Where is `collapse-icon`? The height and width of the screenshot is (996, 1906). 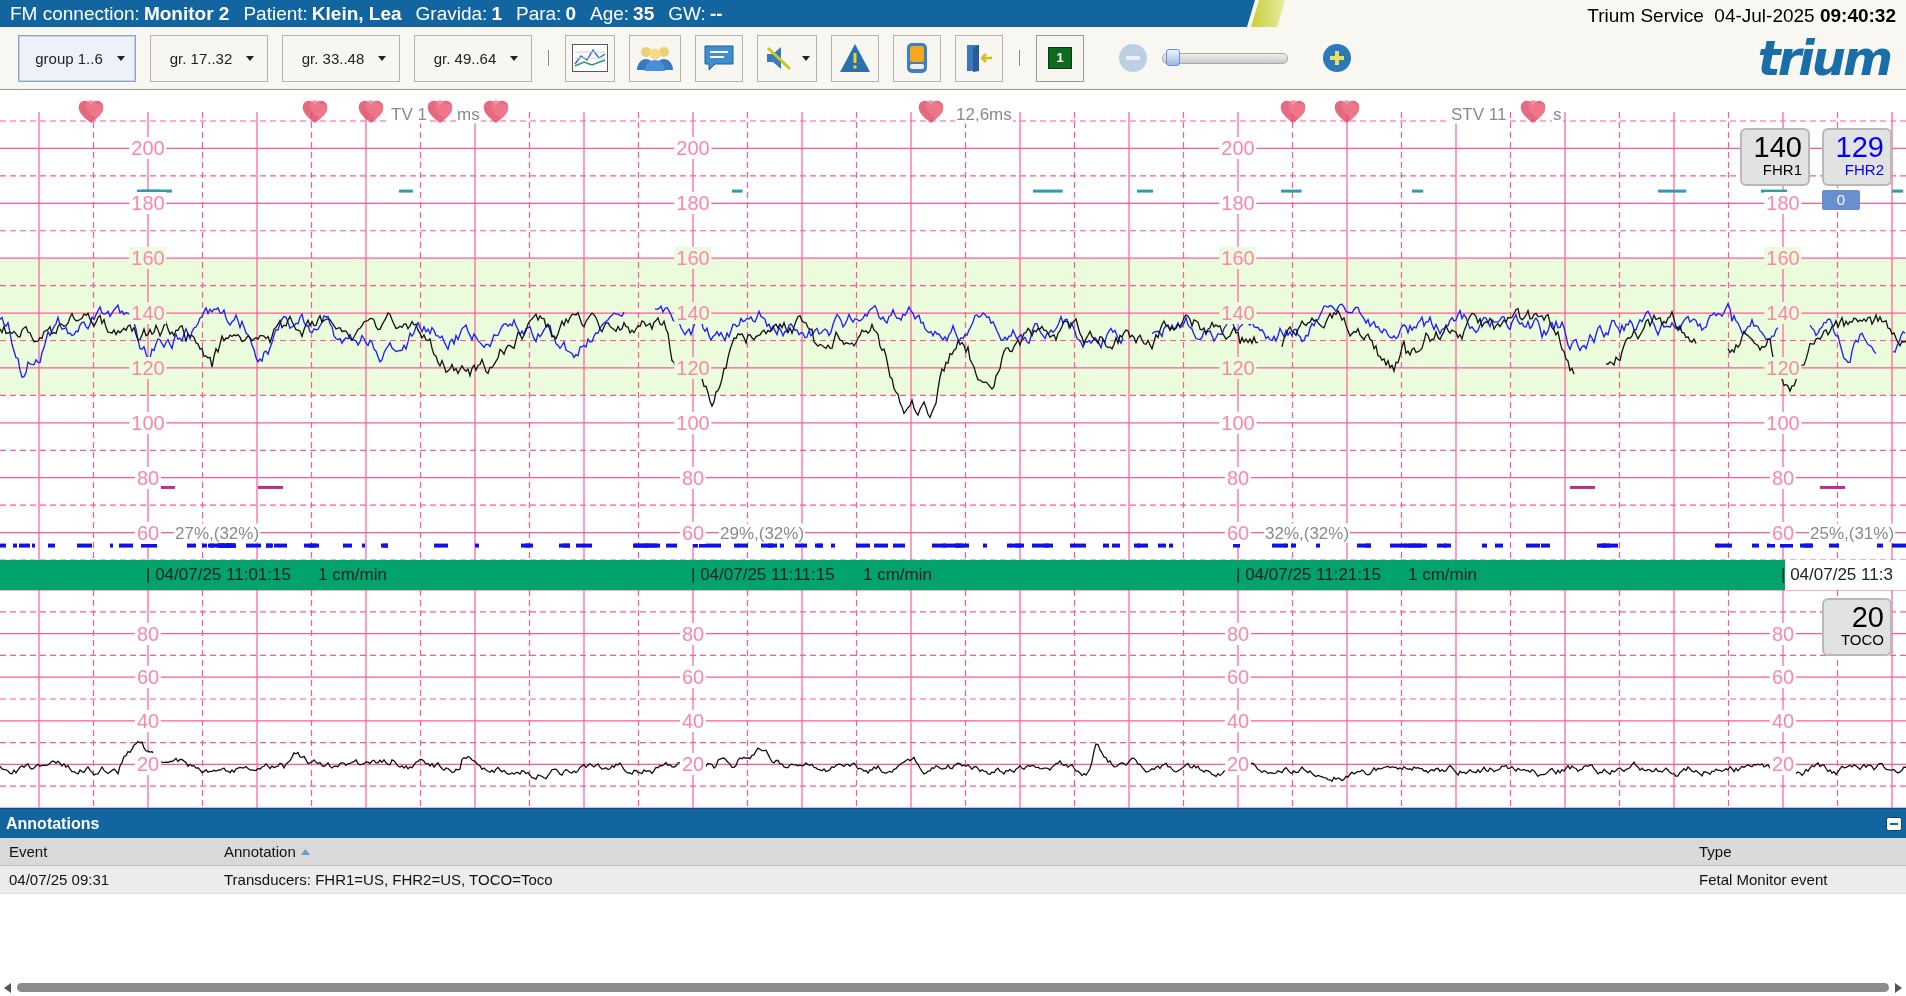 collapse-icon is located at coordinates (1894, 823).